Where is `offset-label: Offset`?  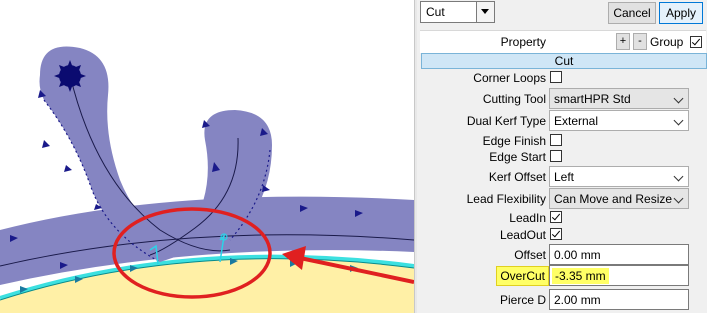
offset-label: Offset is located at coordinates (530, 255).